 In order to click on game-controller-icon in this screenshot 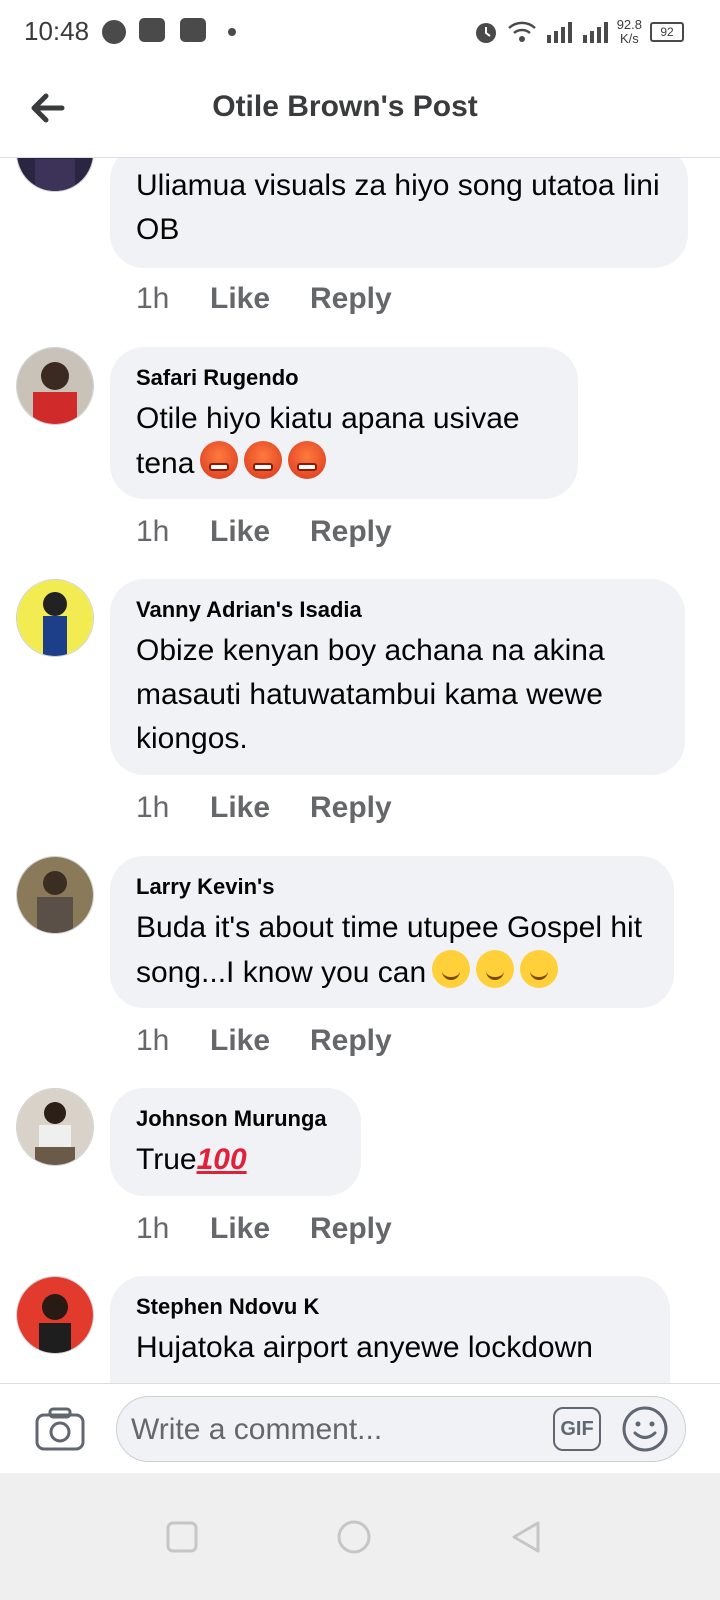, I will do `click(193, 30)`.